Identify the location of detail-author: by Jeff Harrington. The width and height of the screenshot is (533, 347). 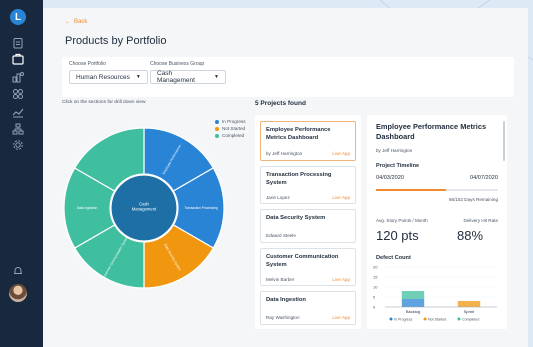
(394, 150).